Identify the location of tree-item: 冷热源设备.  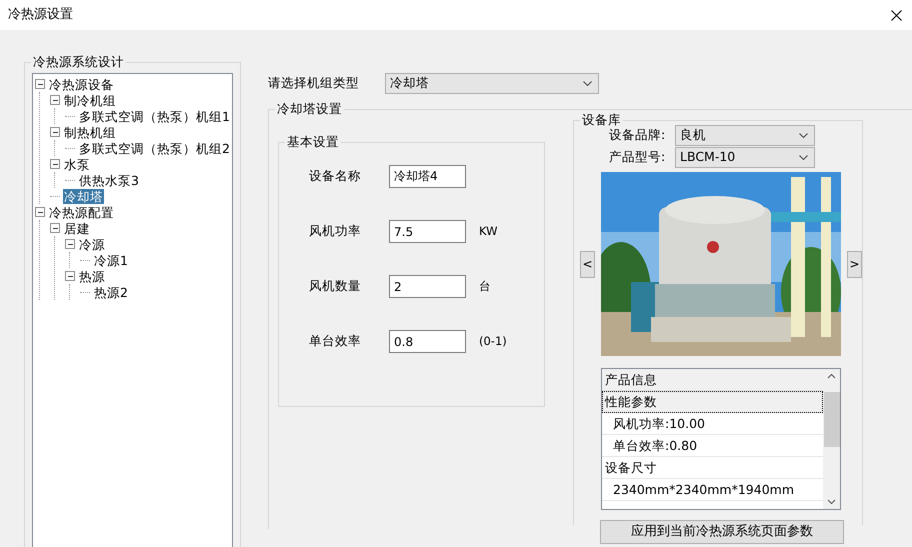
(81, 84).